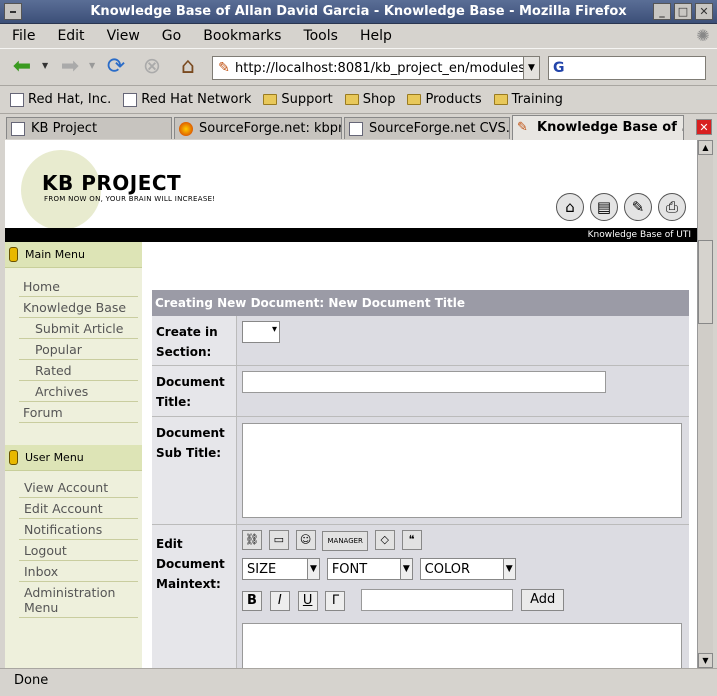 Image resolution: width=717 pixels, height=696 pixels. I want to click on folder-icon, so click(270, 99).